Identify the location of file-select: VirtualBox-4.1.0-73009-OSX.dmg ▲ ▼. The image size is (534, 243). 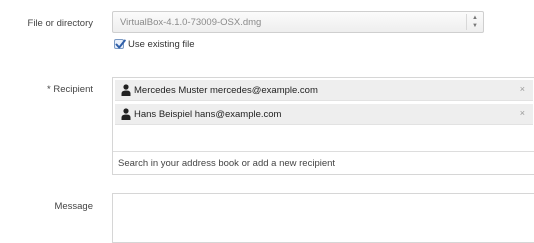
(298, 22).